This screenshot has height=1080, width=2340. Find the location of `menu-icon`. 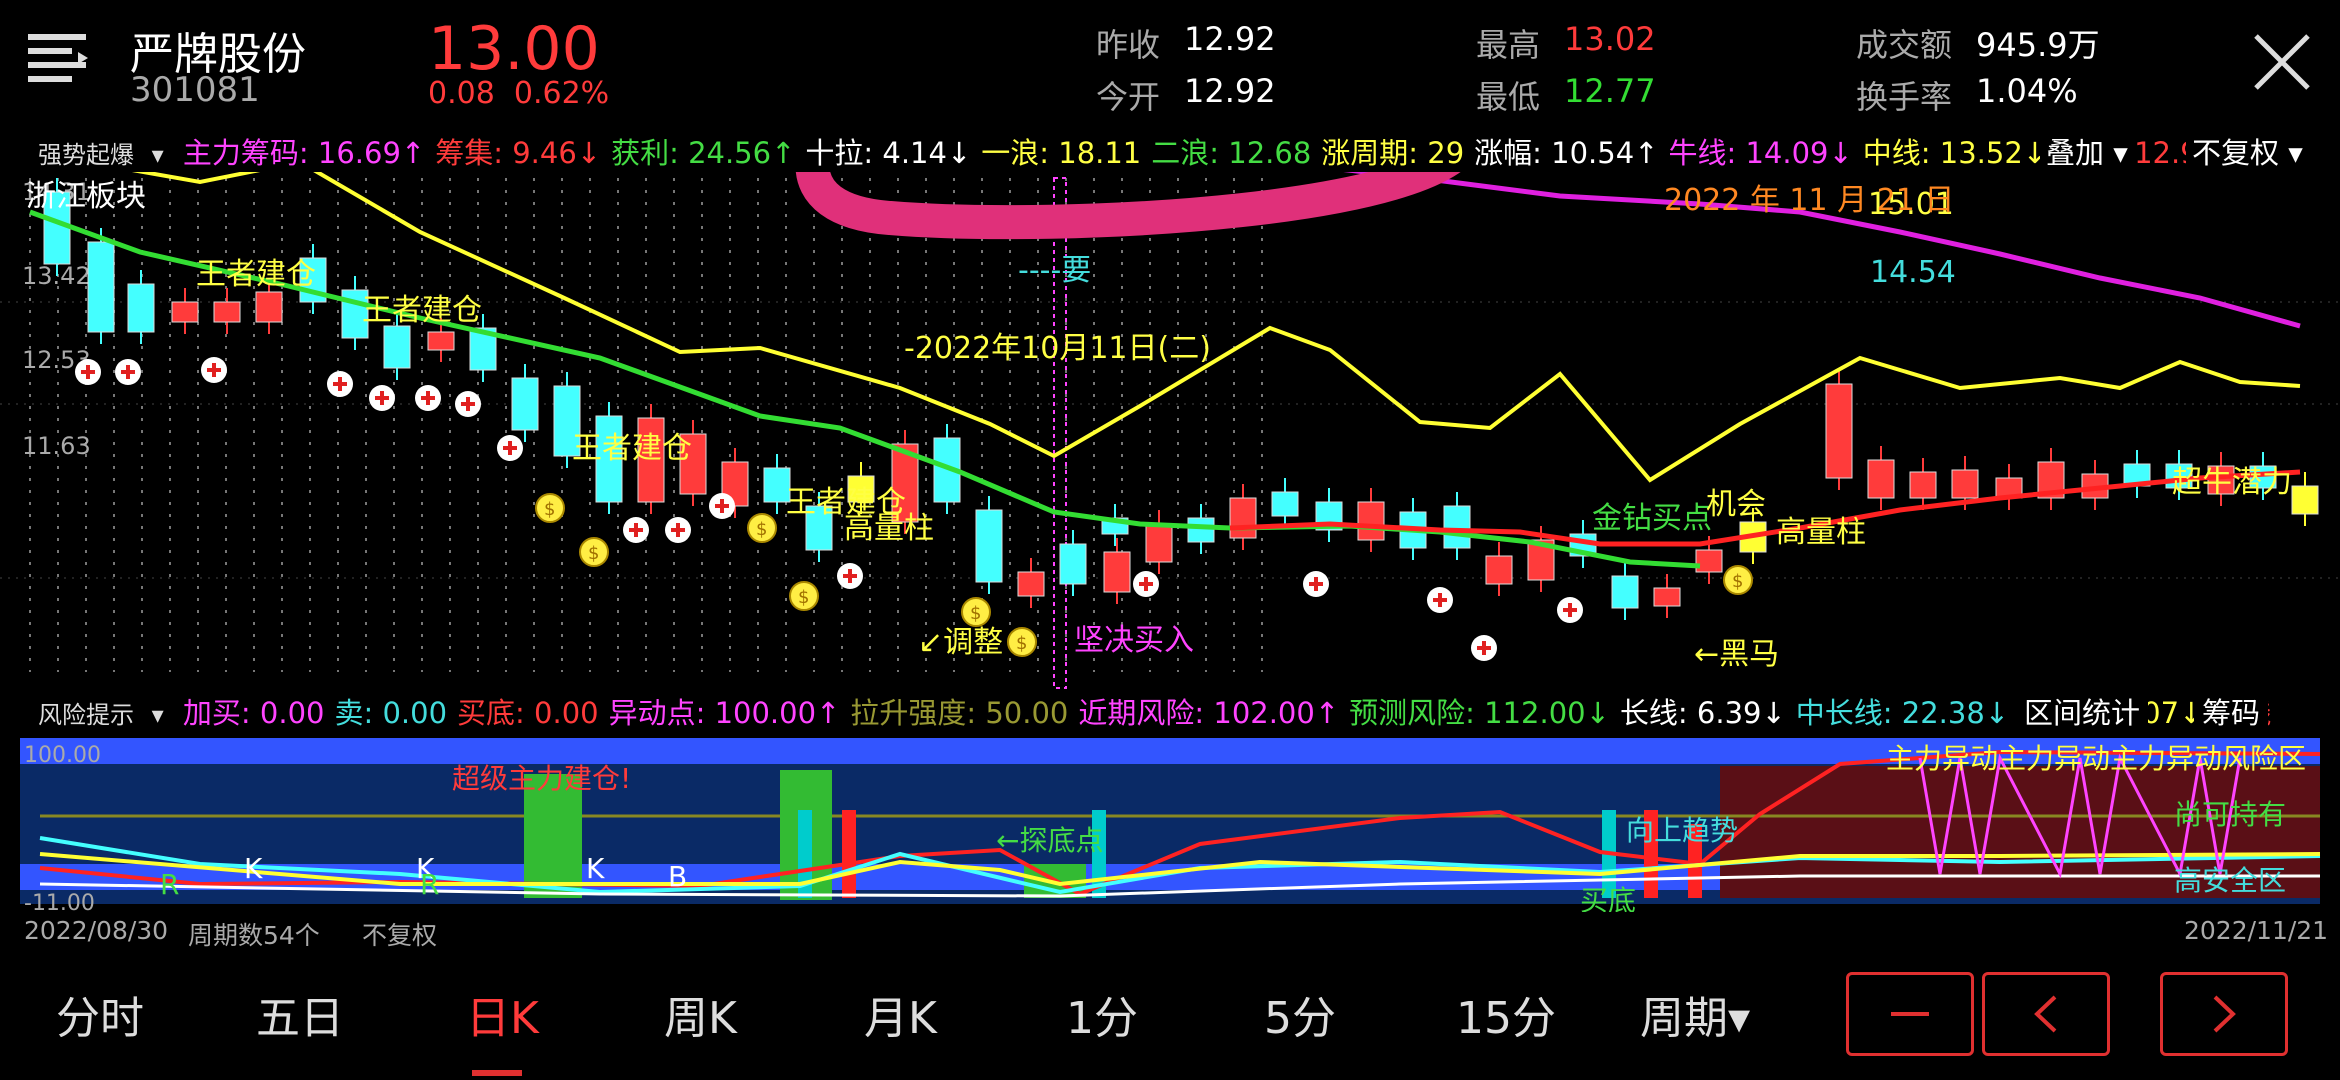

menu-icon is located at coordinates (57, 58).